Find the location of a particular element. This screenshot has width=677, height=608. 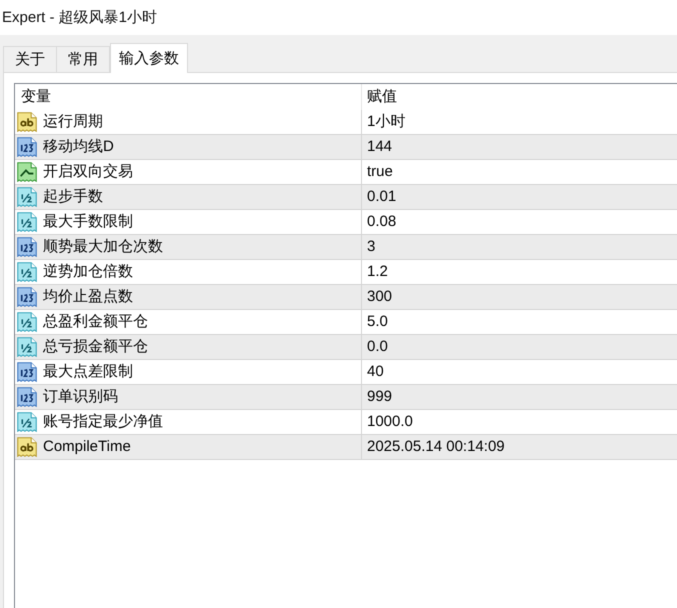

parameter-value: 0.01 is located at coordinates (519, 197).